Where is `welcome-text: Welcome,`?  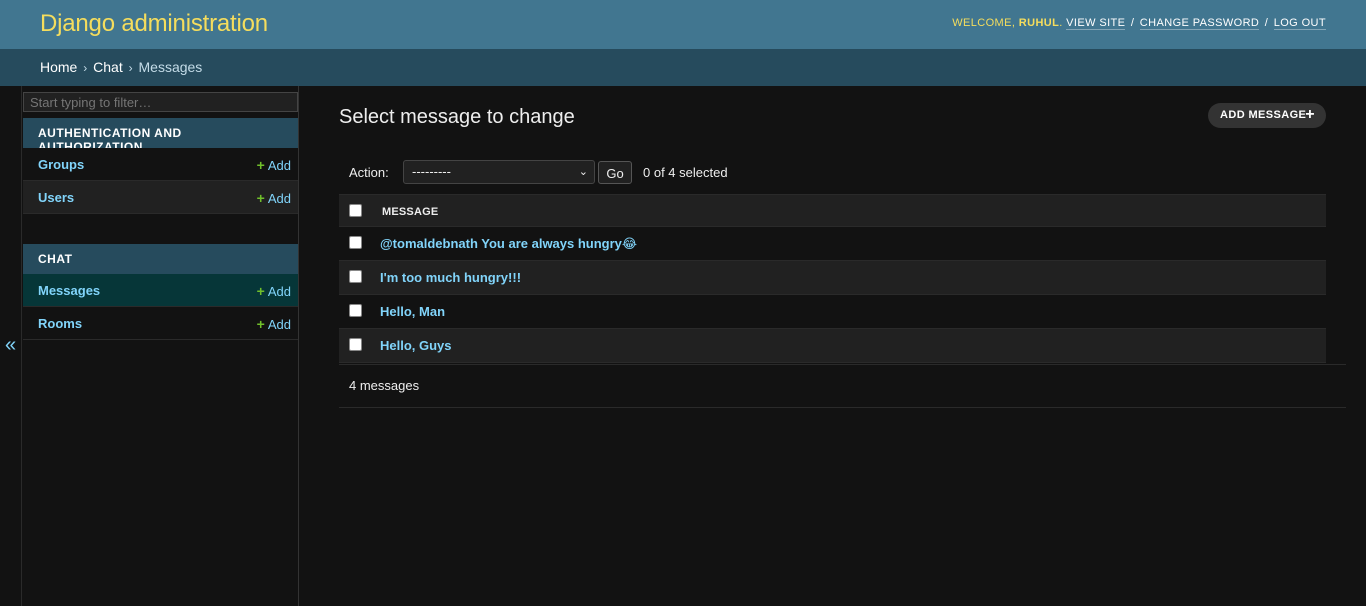
welcome-text: Welcome, is located at coordinates (984, 23).